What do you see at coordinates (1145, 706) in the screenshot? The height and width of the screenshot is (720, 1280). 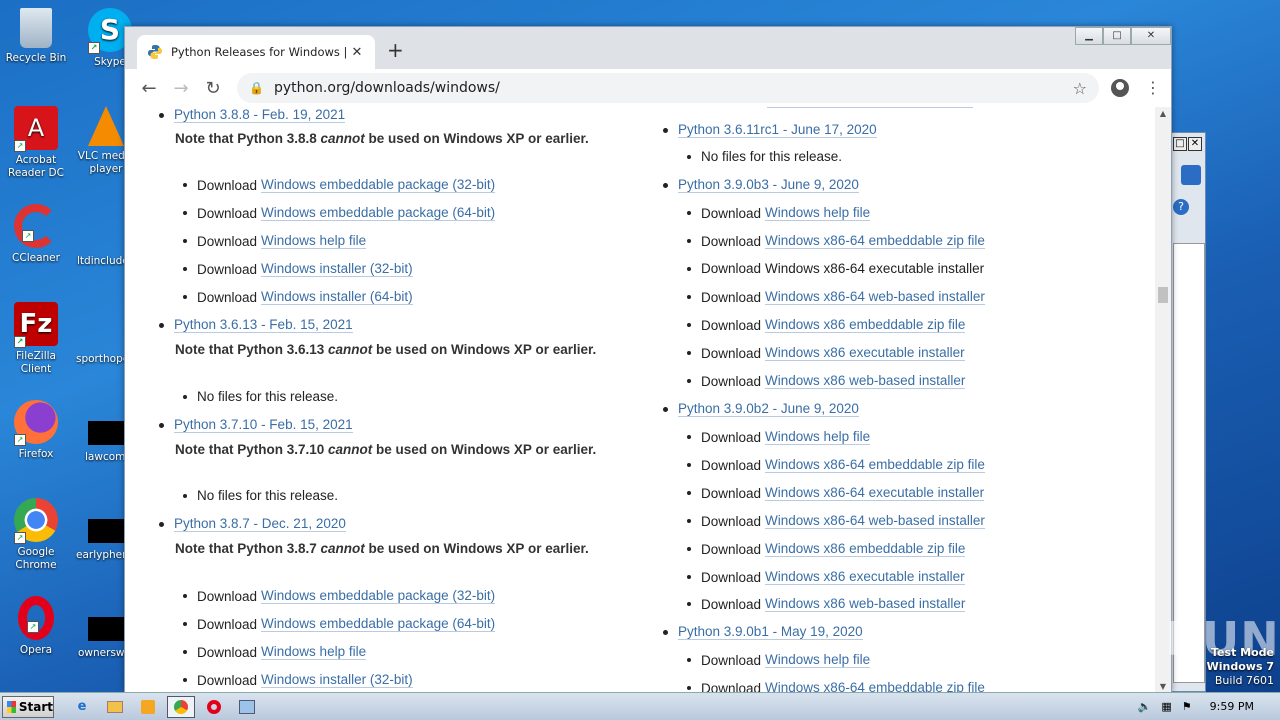 I see `volume-icon: 🔈` at bounding box center [1145, 706].